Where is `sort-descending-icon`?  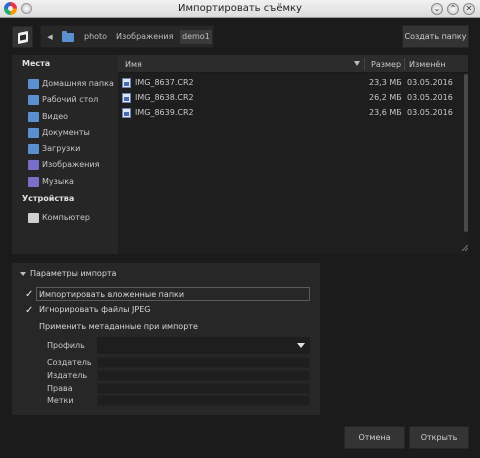 sort-descending-icon is located at coordinates (357, 63).